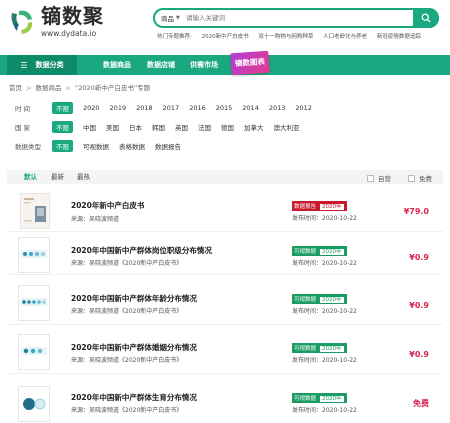 Image resolution: width=450 pixels, height=423 pixels. I want to click on breadcrumb: 首页 > 数据商品 > “2020新中产白皮书”专题, so click(80, 88).